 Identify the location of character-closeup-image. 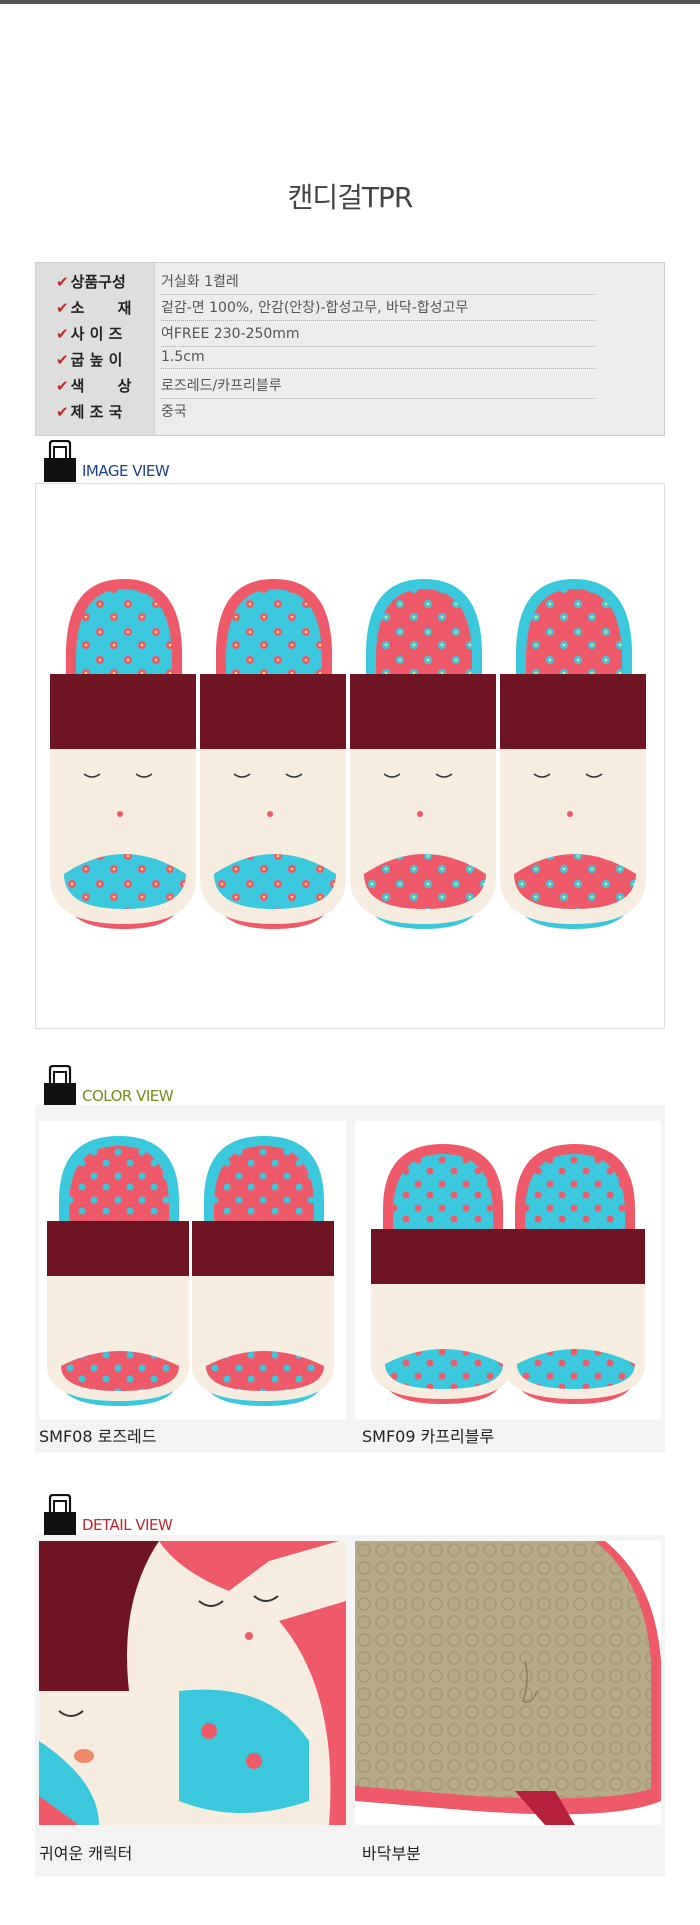
(192, 1683).